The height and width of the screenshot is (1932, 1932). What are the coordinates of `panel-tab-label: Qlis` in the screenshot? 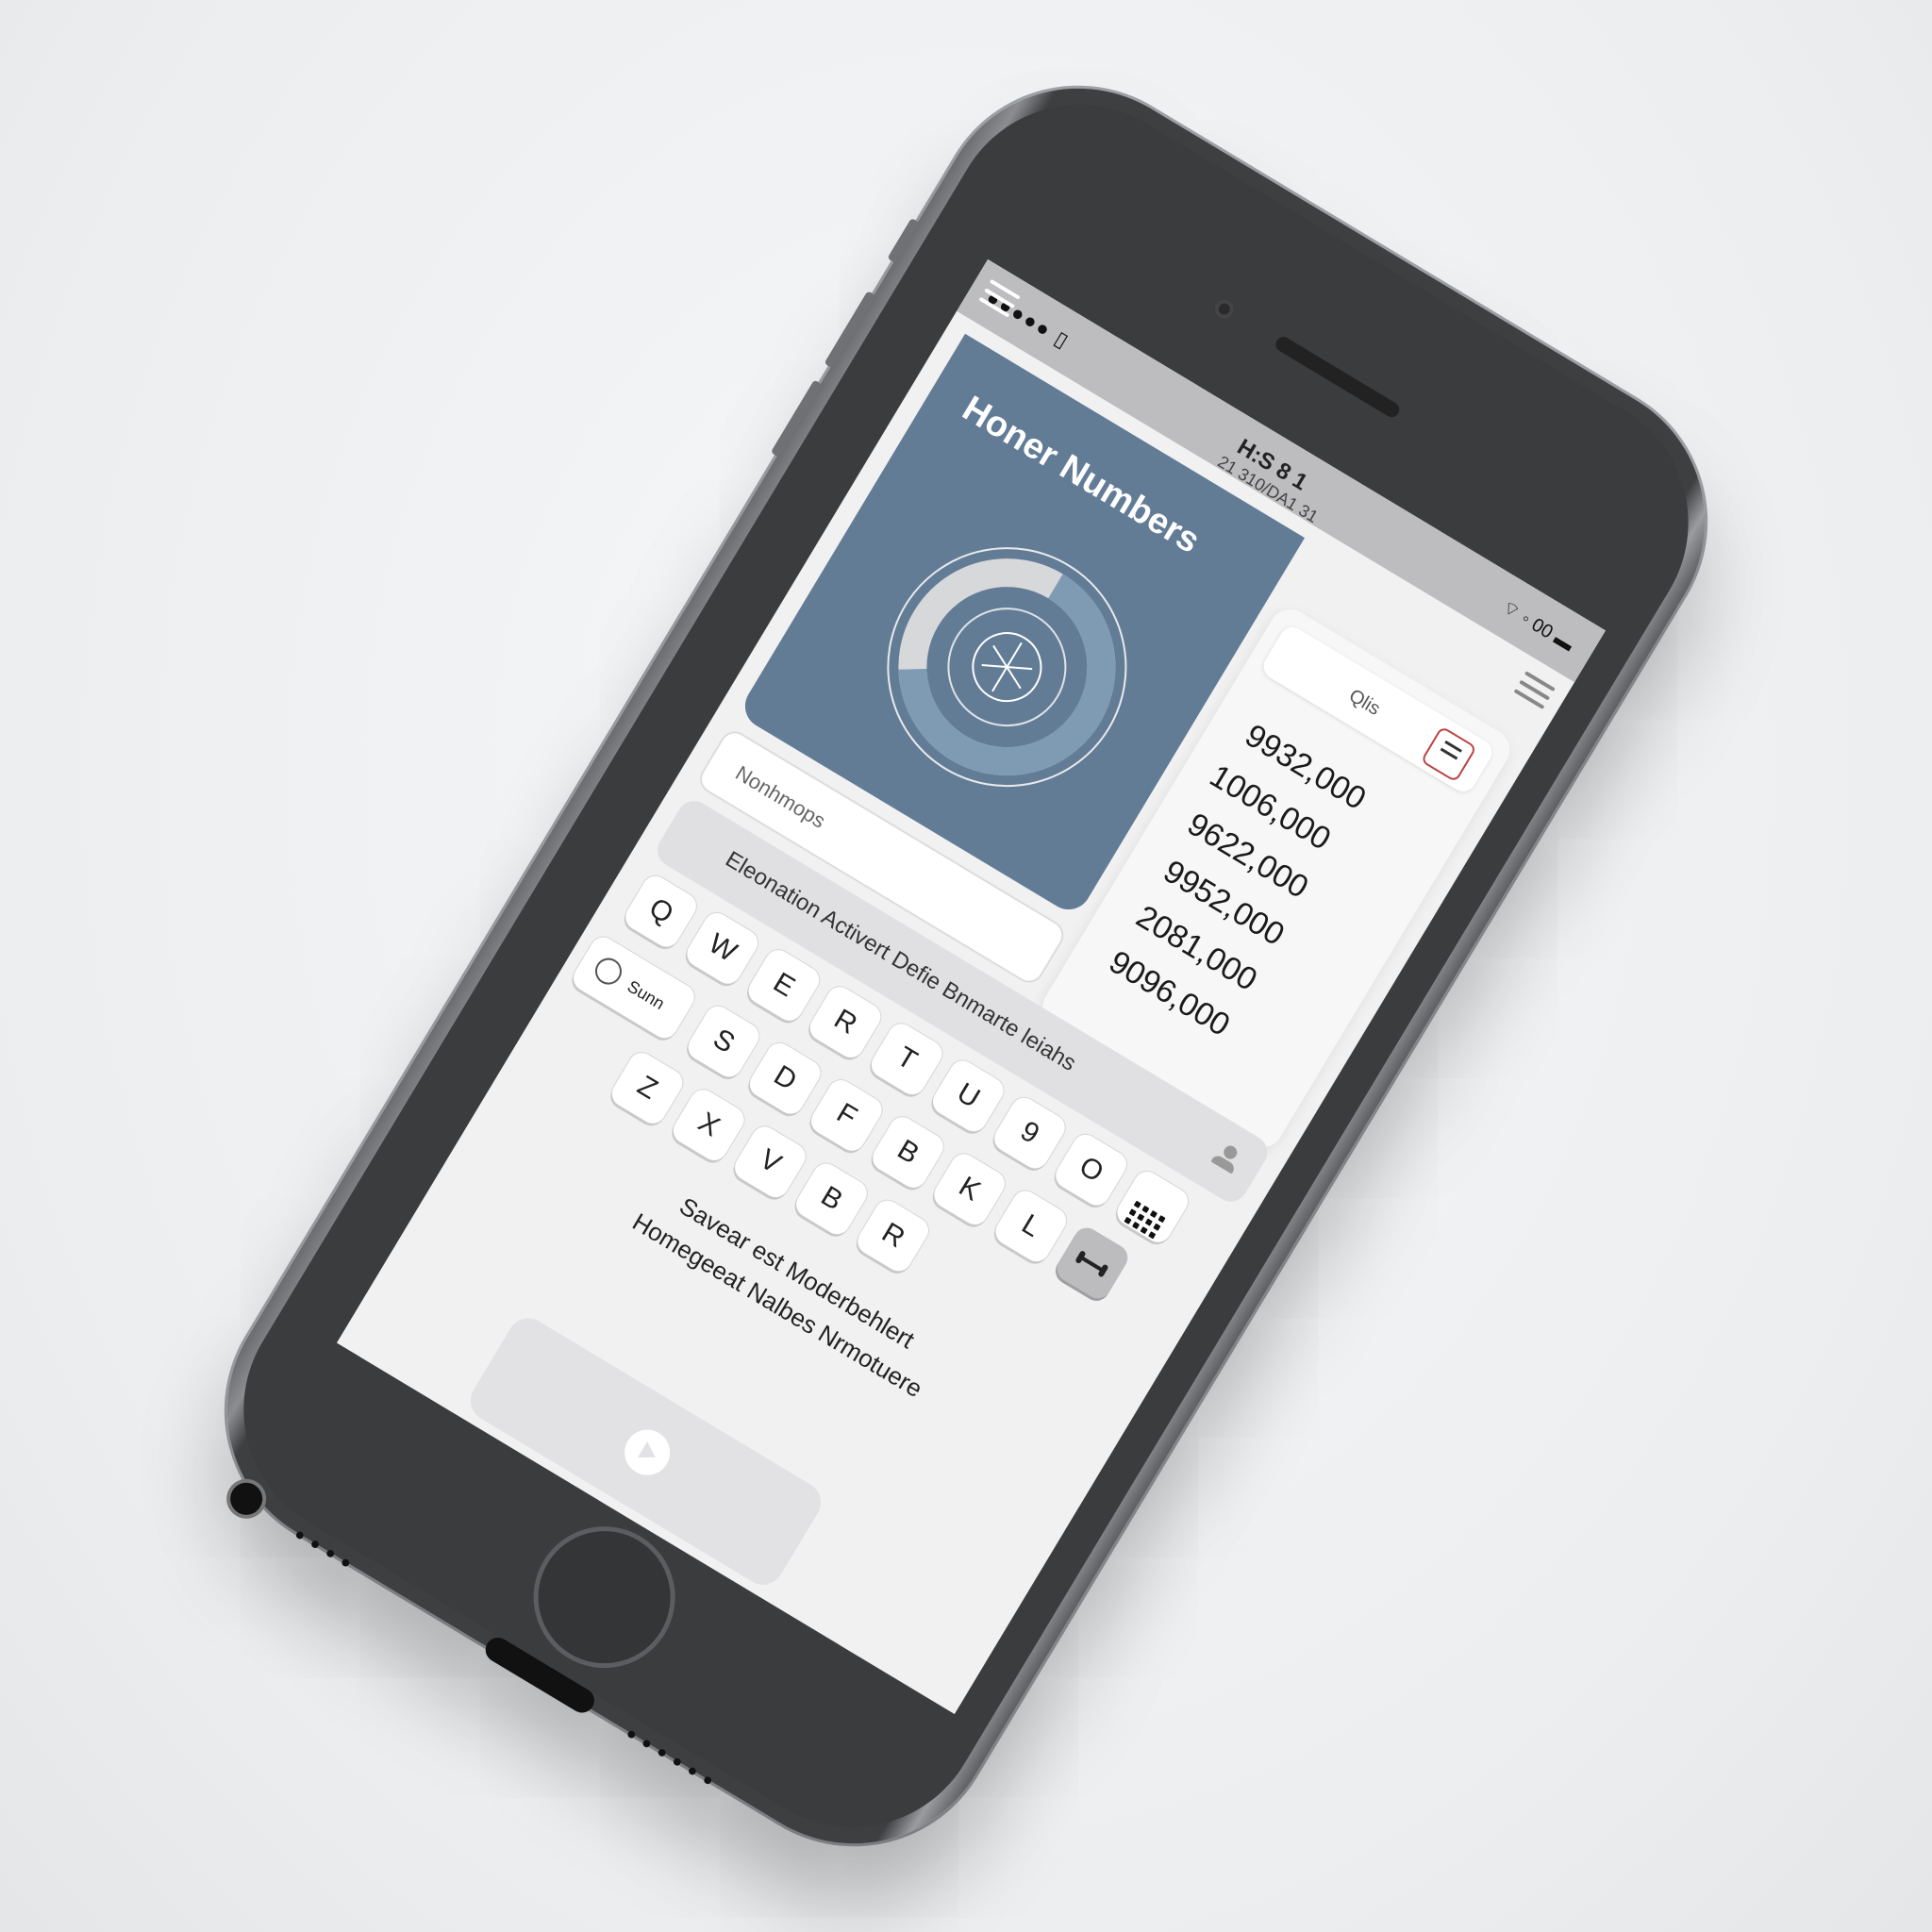 It's located at (1364, 703).